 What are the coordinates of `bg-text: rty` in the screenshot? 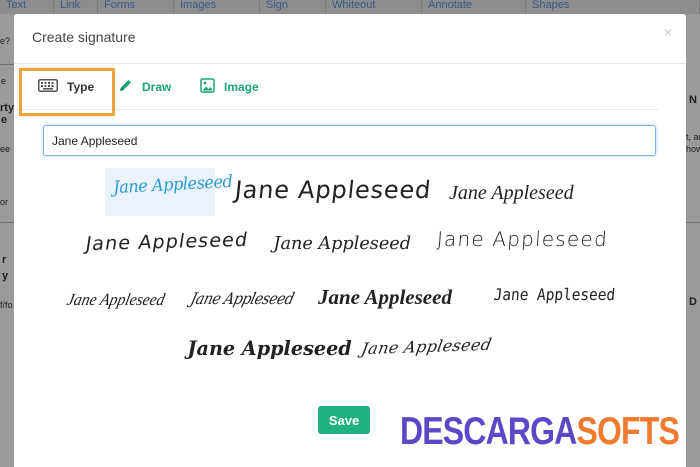 It's located at (7, 108).